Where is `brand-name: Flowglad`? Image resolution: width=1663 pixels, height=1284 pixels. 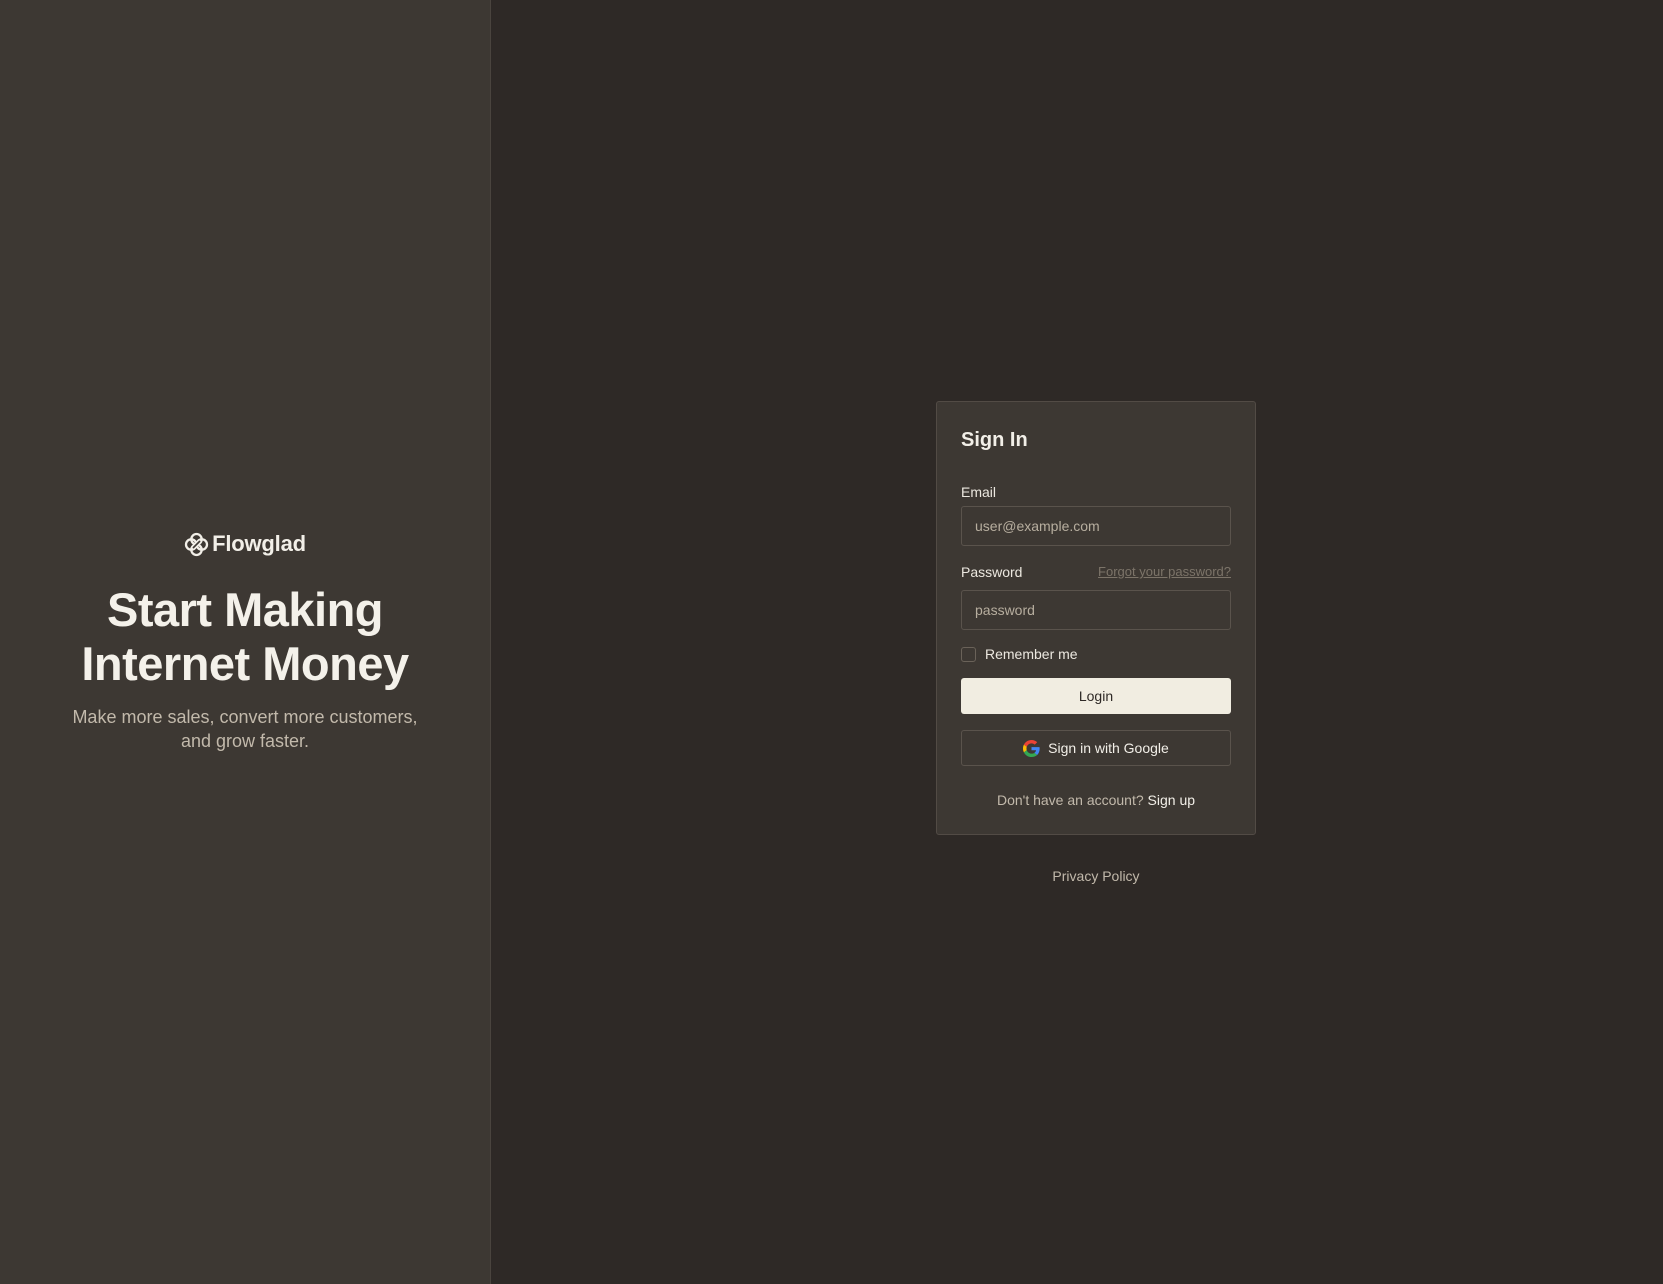 brand-name: Flowglad is located at coordinates (259, 543).